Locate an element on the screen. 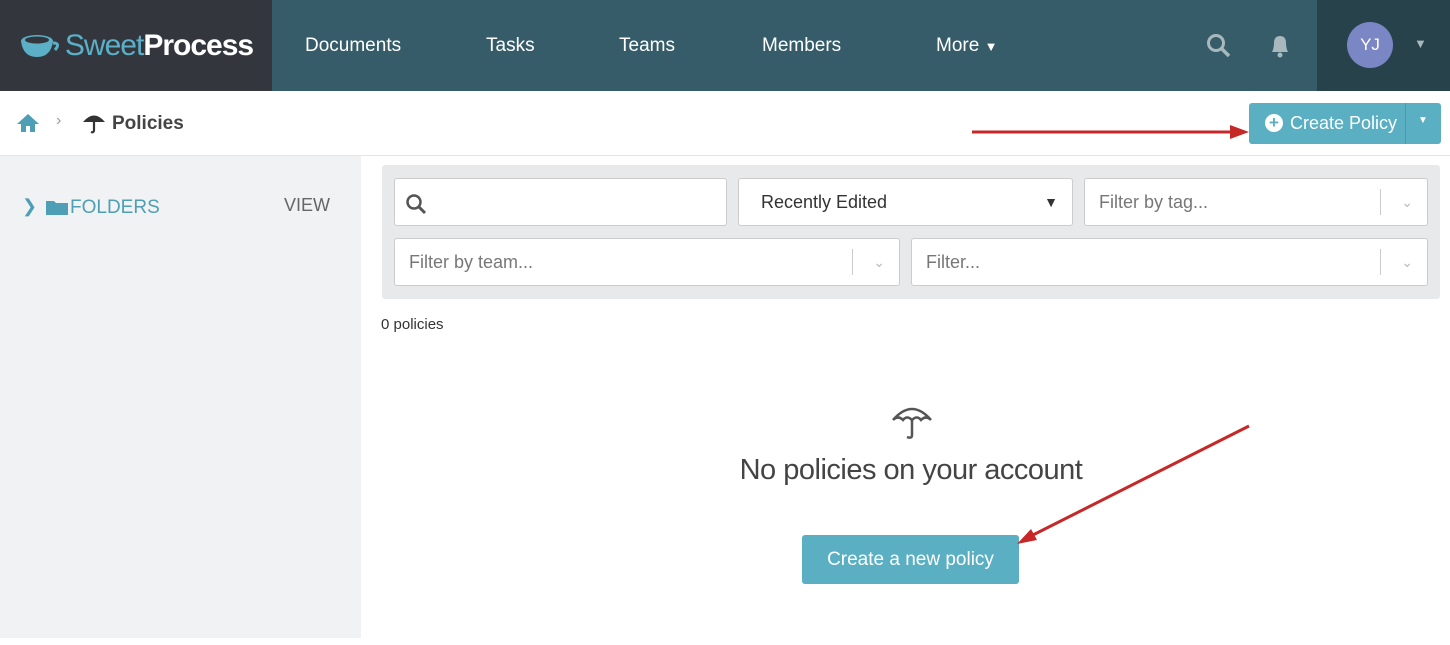 This screenshot has width=1450, height=645. breadcrumb-current: Policies is located at coordinates (148, 123).